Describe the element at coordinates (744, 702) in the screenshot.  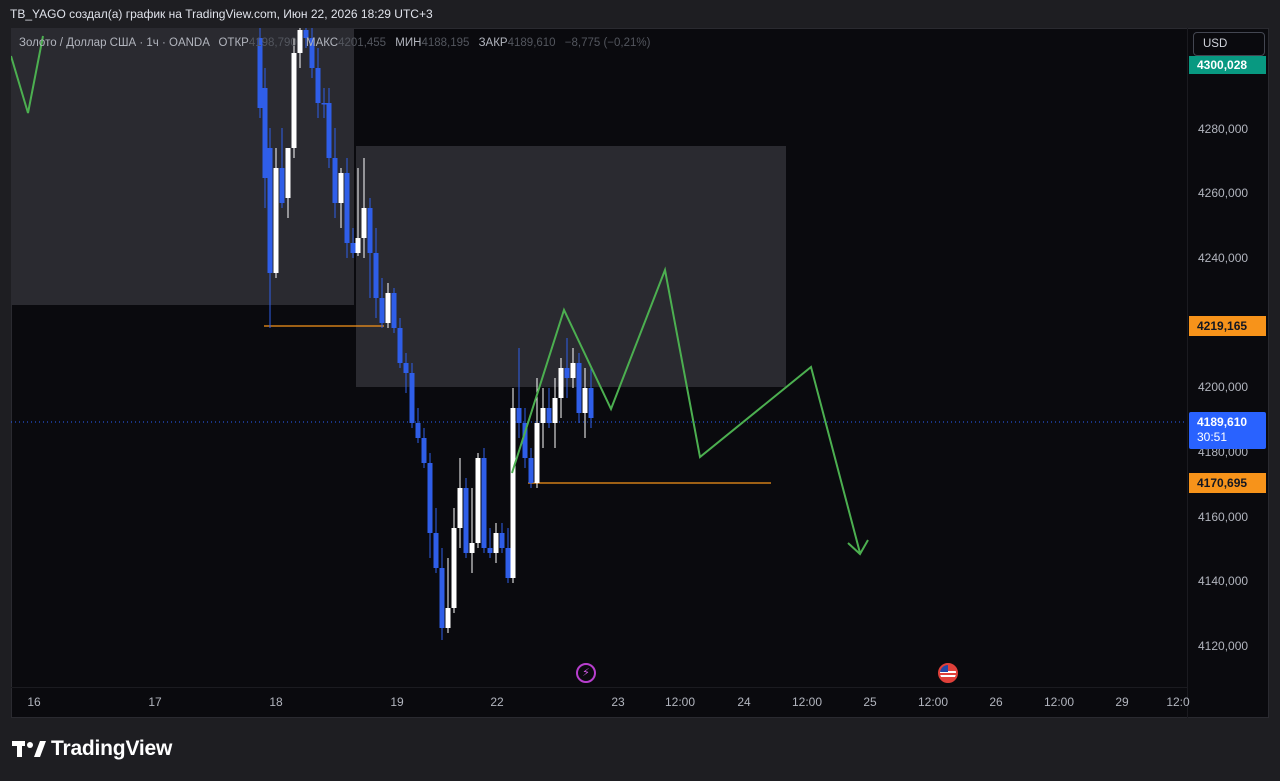
I see `time-axis-label: 24` at that location.